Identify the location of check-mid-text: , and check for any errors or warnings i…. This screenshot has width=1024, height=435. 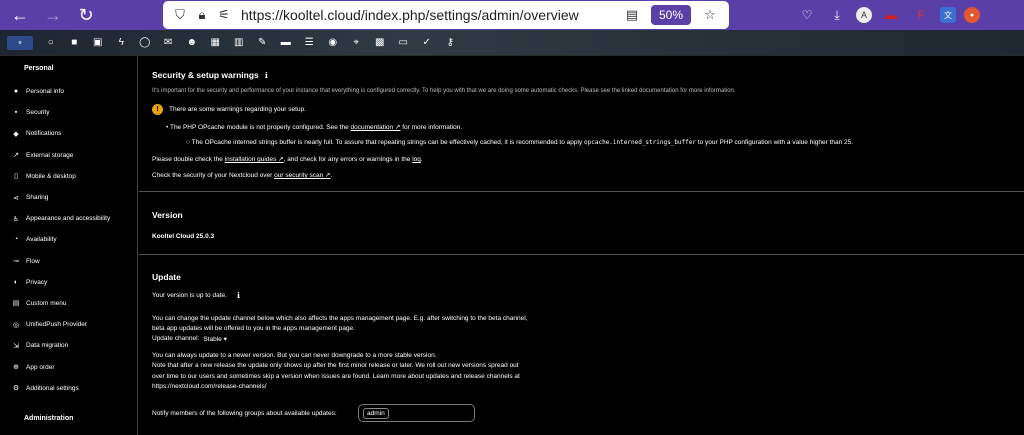
(347, 159).